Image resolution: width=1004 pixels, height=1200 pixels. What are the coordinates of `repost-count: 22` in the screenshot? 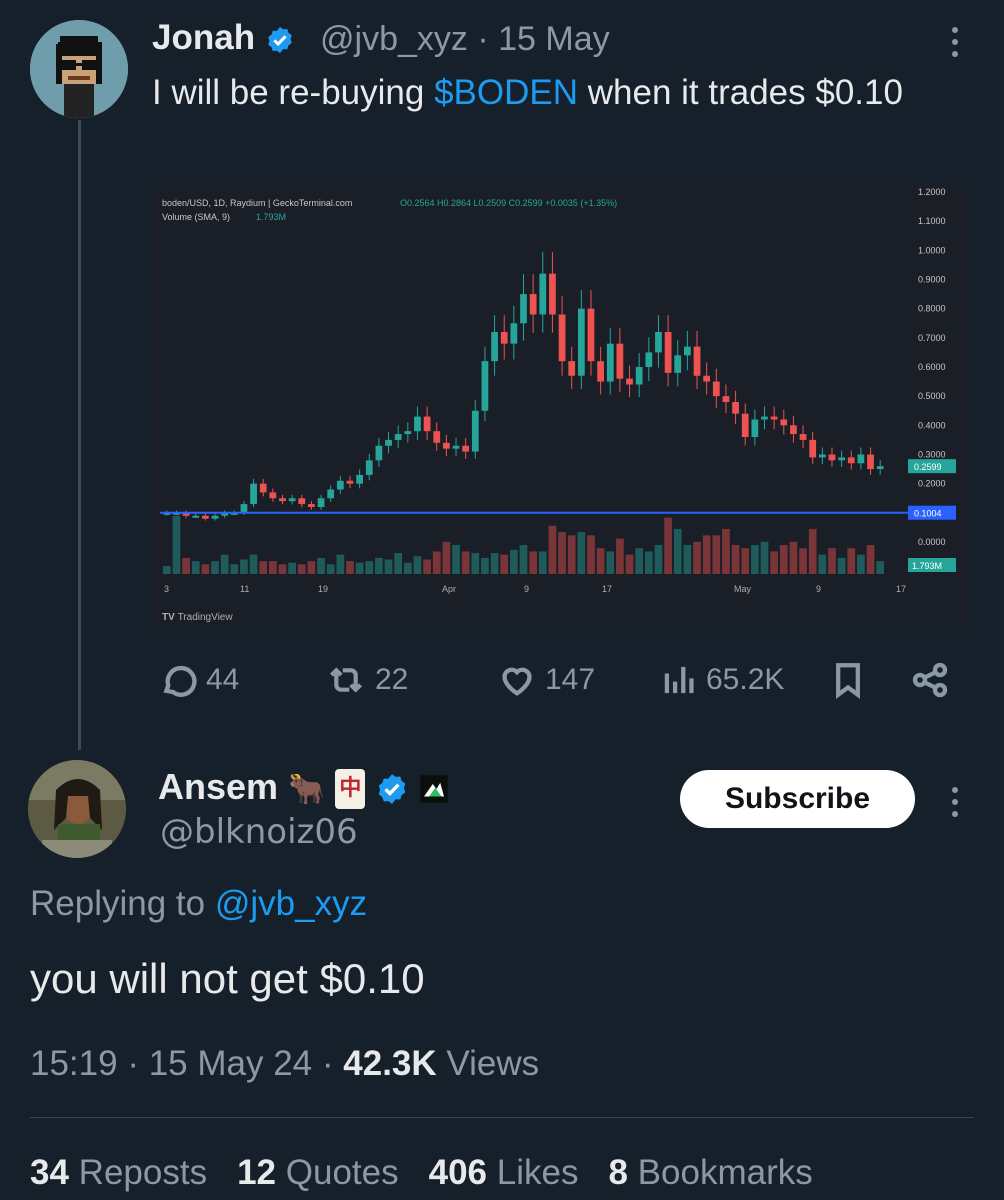 It's located at (392, 679).